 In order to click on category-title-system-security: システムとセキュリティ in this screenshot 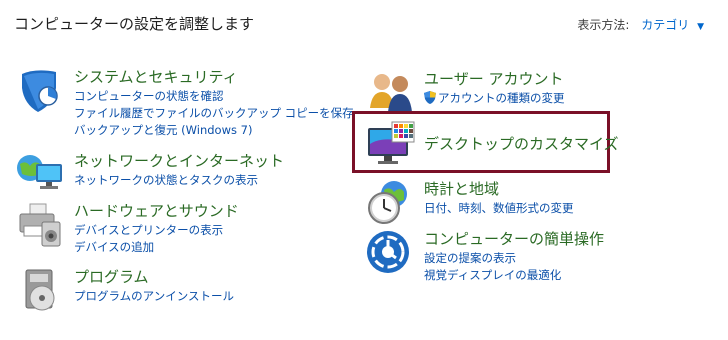, I will do `click(156, 76)`.